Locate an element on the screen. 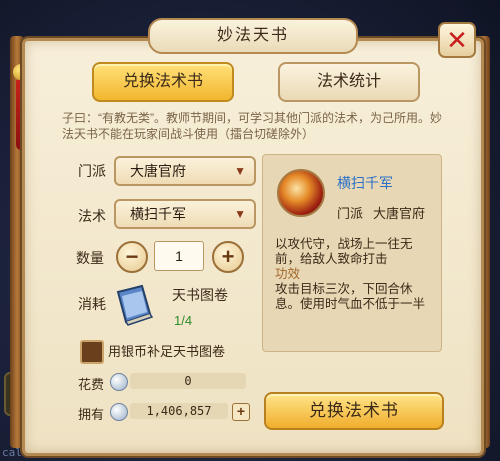 This screenshot has height=461, width=500. book-scroll-icon is located at coordinates (135, 305).